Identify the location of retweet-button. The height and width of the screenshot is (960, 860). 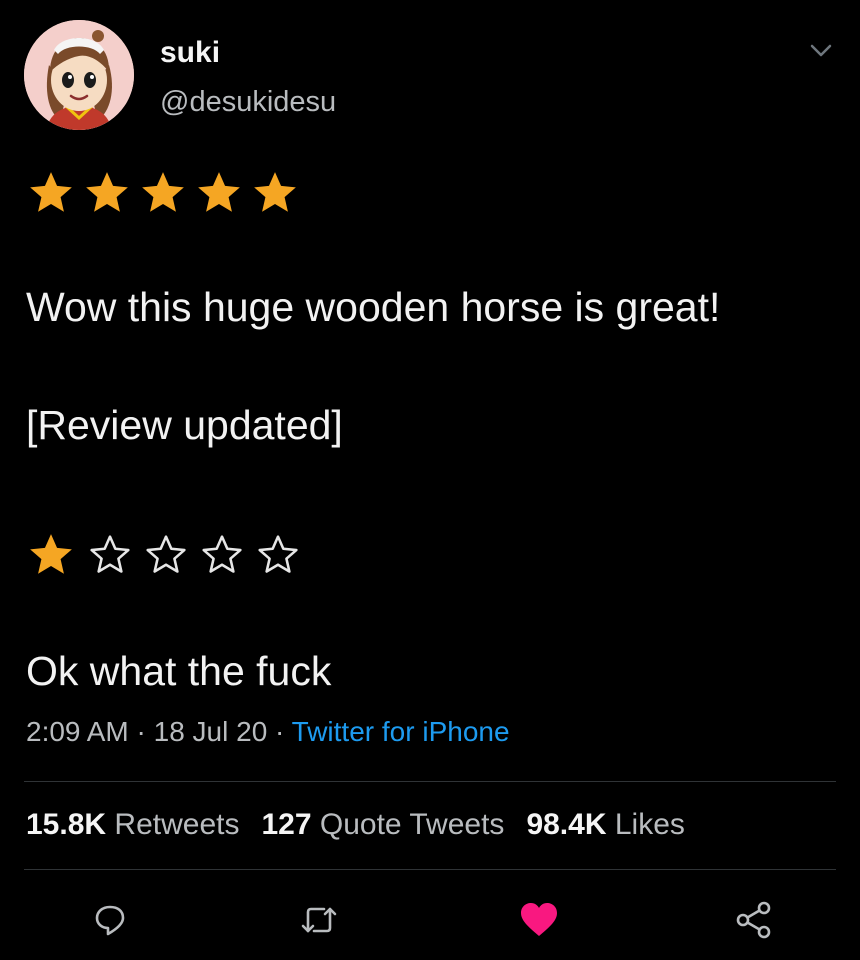
(319, 920).